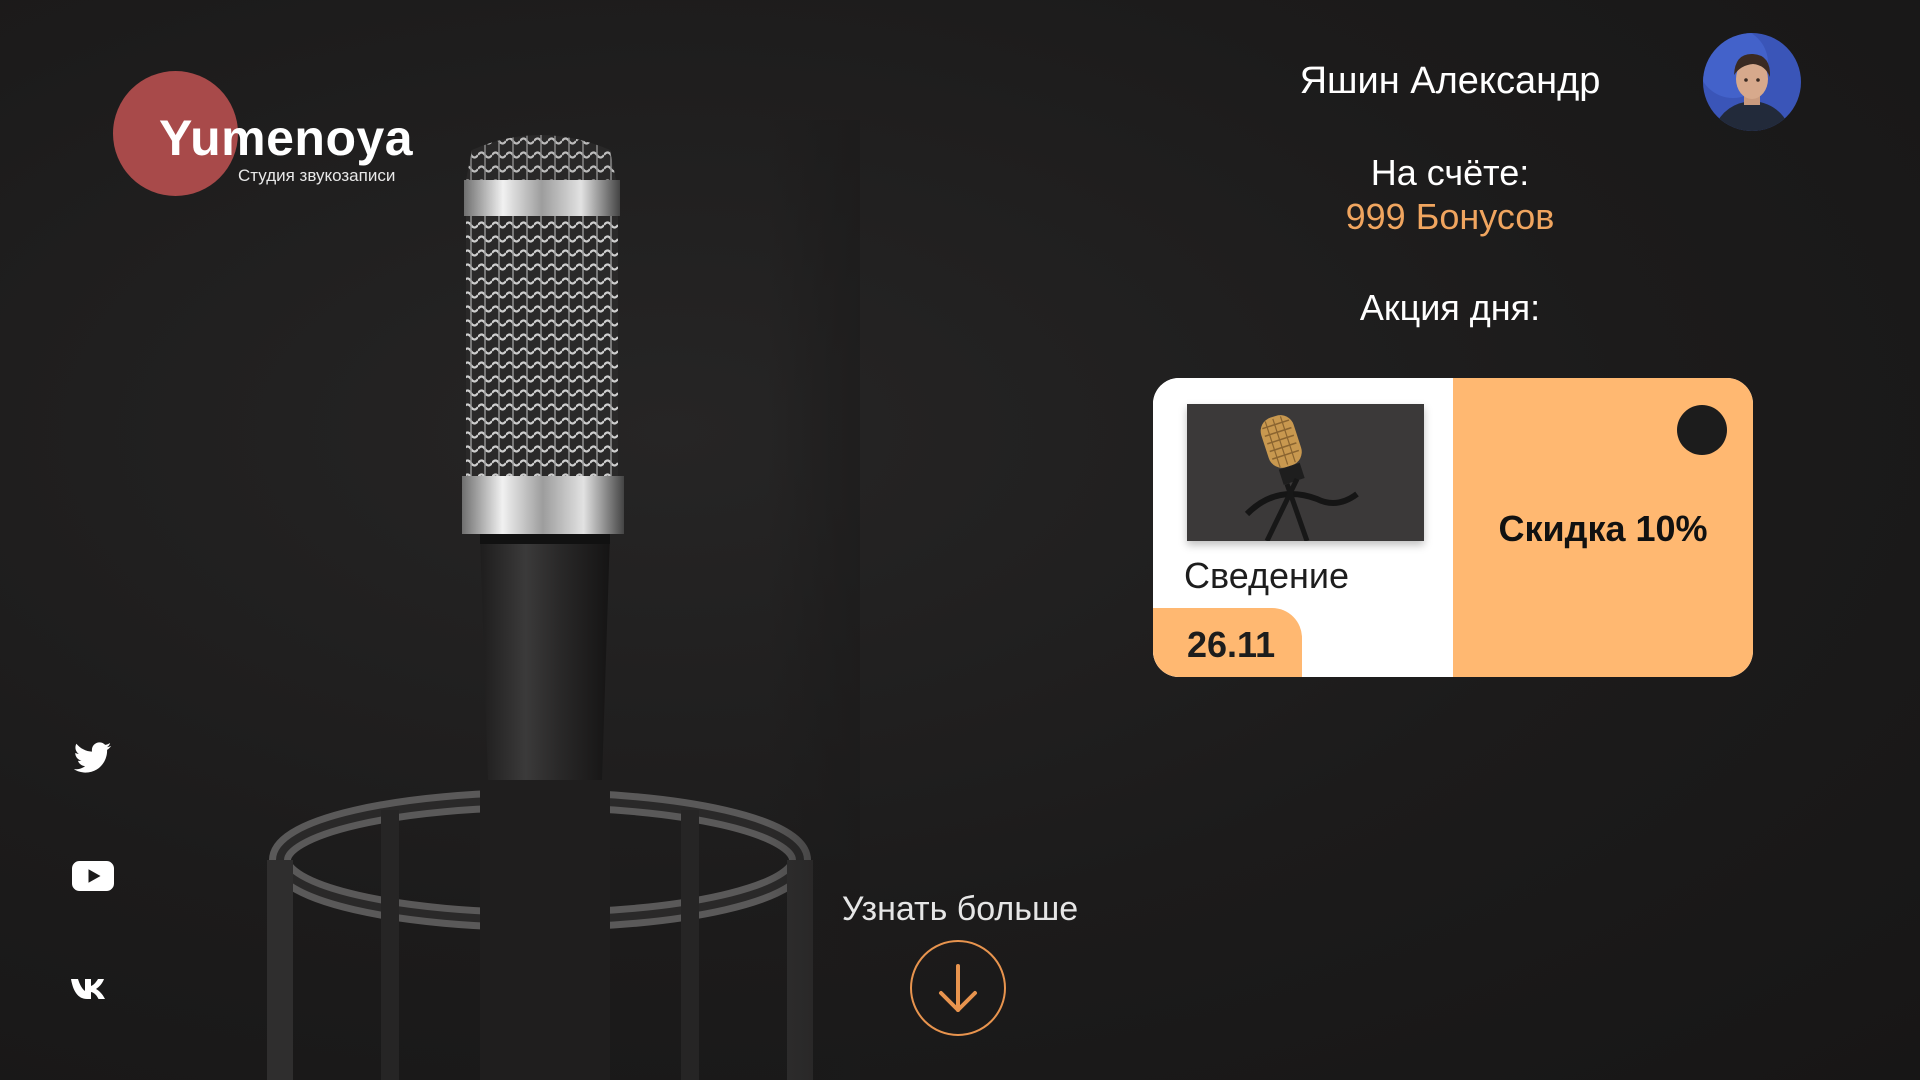 The height and width of the screenshot is (1080, 1920). I want to click on scroll-down-button, so click(958, 988).